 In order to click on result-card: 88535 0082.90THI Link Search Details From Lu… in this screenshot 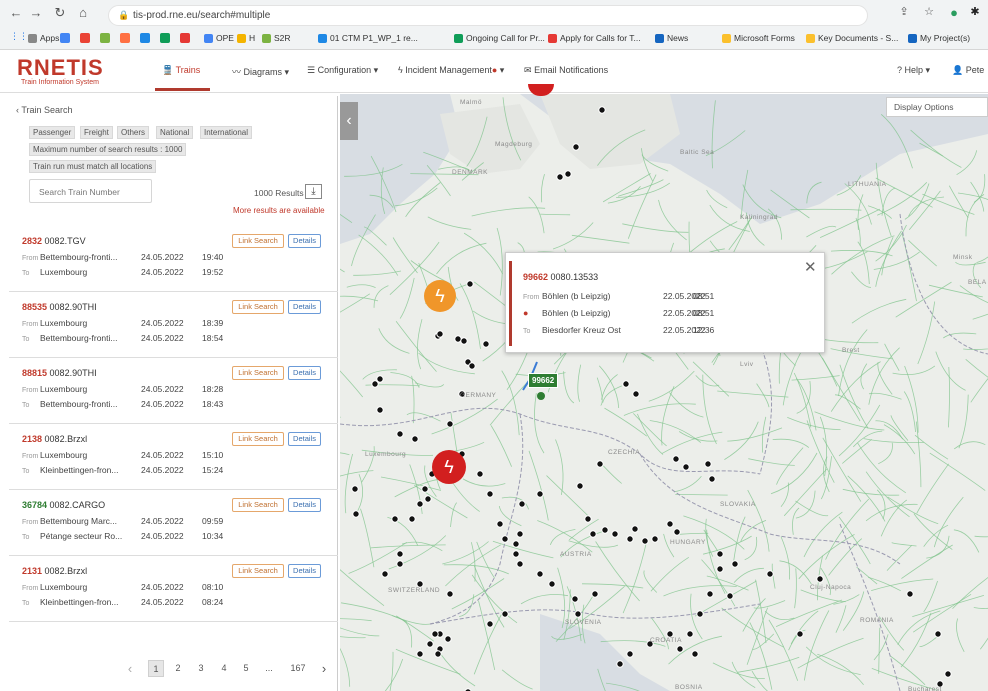, I will do `click(173, 325)`.